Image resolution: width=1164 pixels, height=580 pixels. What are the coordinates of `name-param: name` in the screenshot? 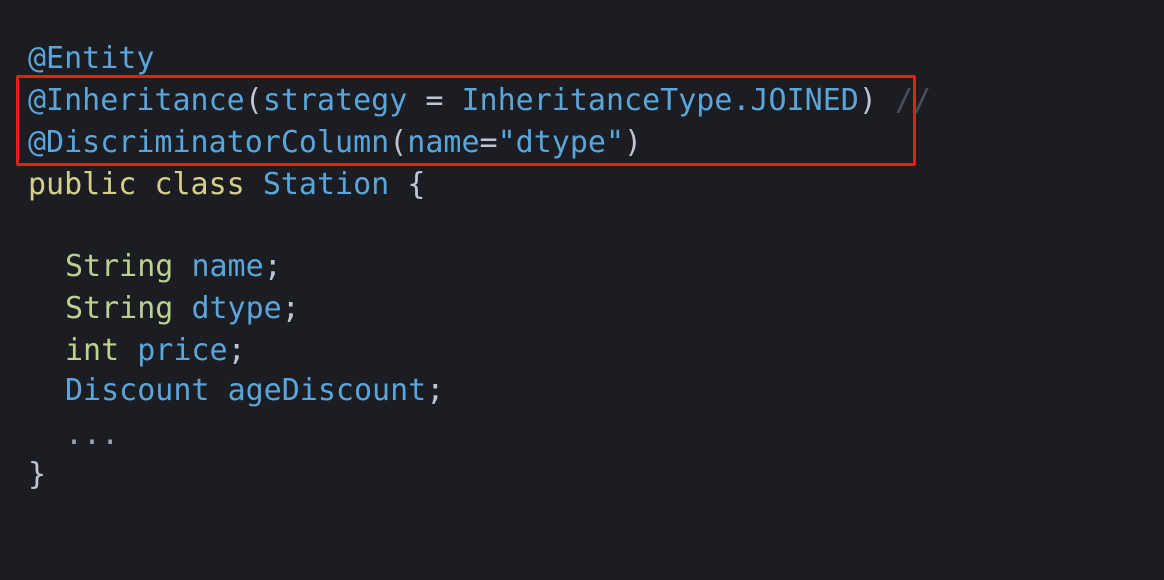 It's located at (443, 142).